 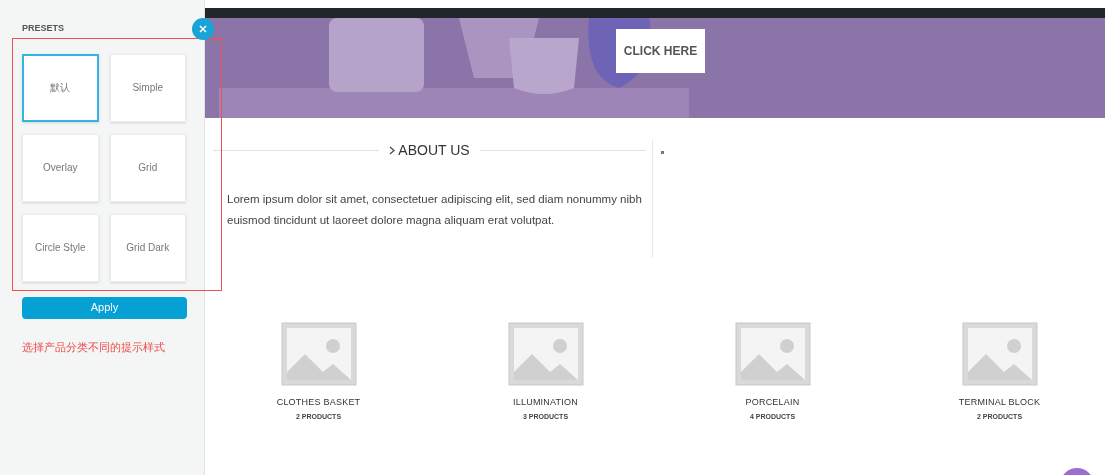 I want to click on close-icon, so click(x=203, y=29).